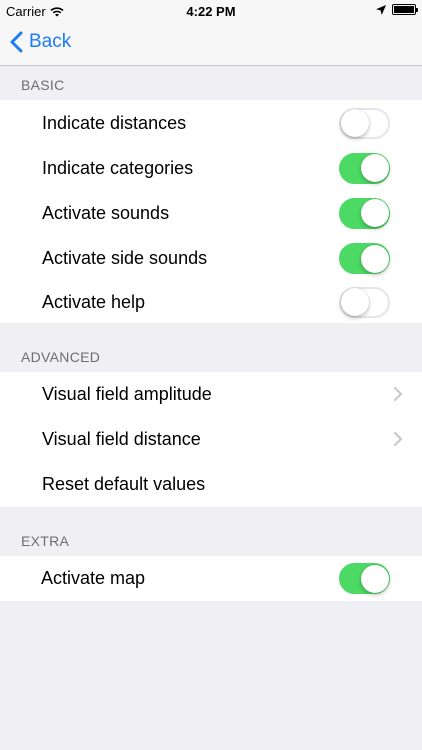  I want to click on row-activate-side-sounds: Activate side sounds, so click(211, 258).